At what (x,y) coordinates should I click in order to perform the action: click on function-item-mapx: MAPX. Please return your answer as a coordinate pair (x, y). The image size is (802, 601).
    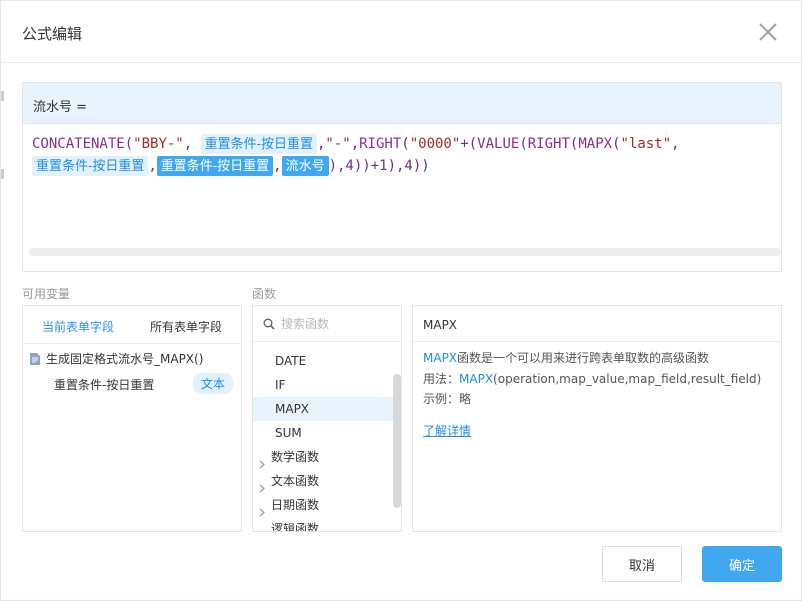
    Looking at the image, I should click on (323, 409).